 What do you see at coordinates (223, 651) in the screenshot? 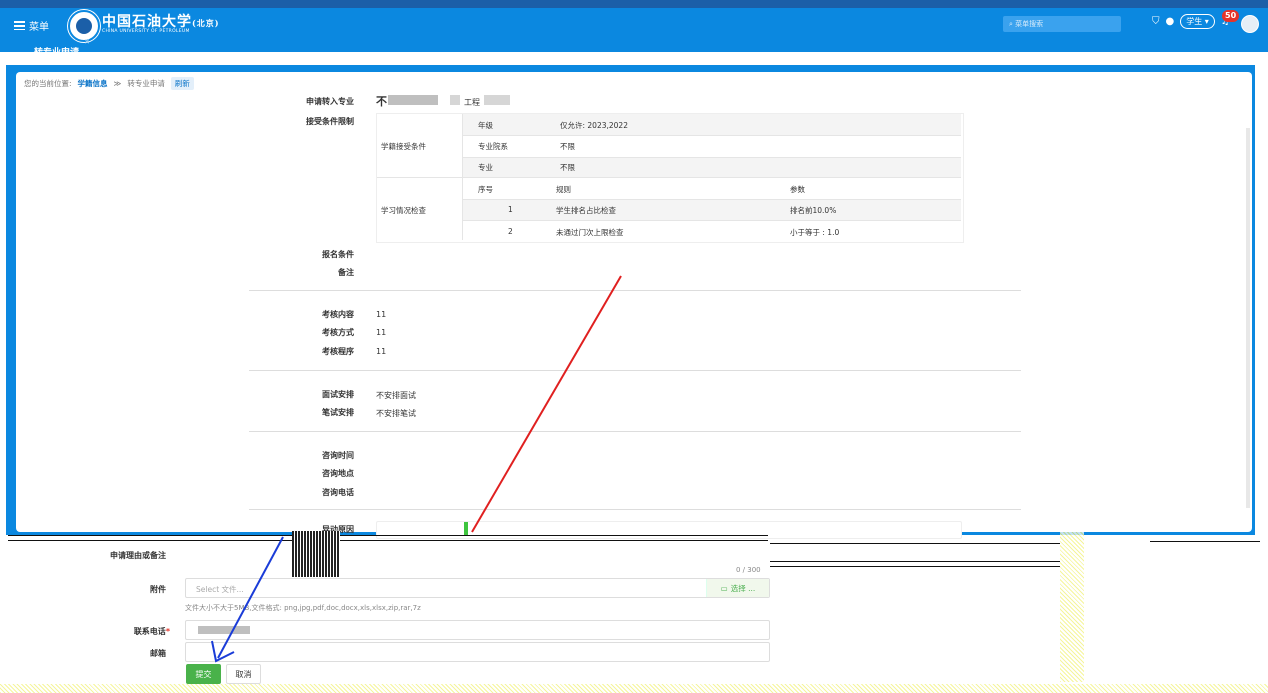
I see `blue-arrowhead` at bounding box center [223, 651].